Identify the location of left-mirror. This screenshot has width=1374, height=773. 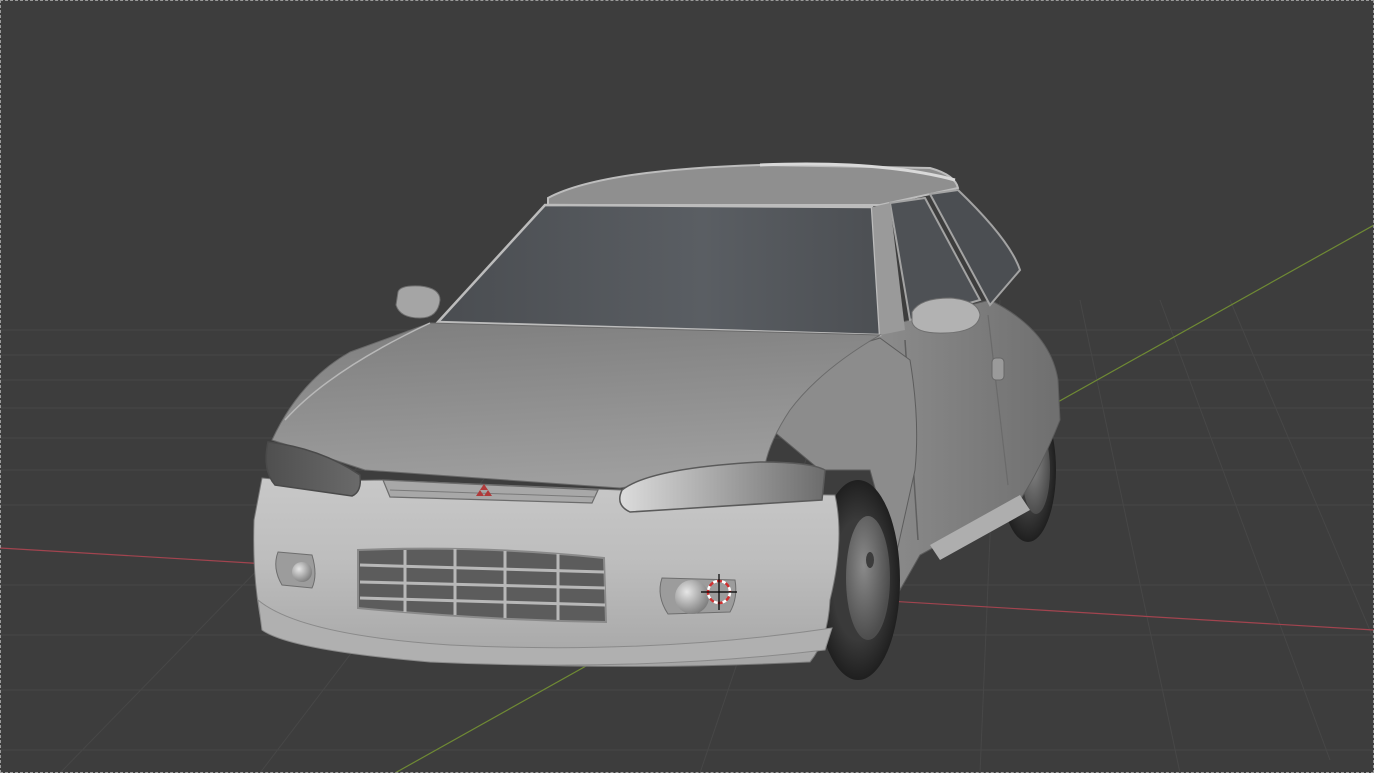
(418, 302).